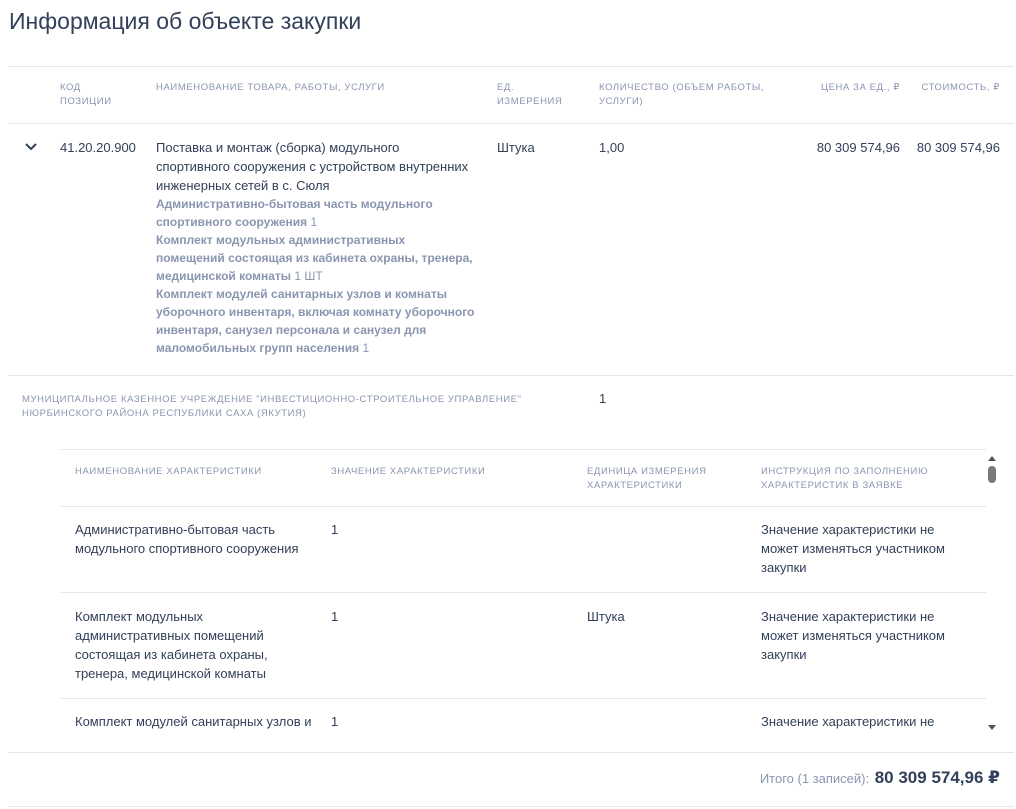 Image resolution: width=1016 pixels, height=809 pixels. What do you see at coordinates (860, 87) in the screenshot?
I see `header-price: ЦЕНА ЗА ЕД., ₽` at bounding box center [860, 87].